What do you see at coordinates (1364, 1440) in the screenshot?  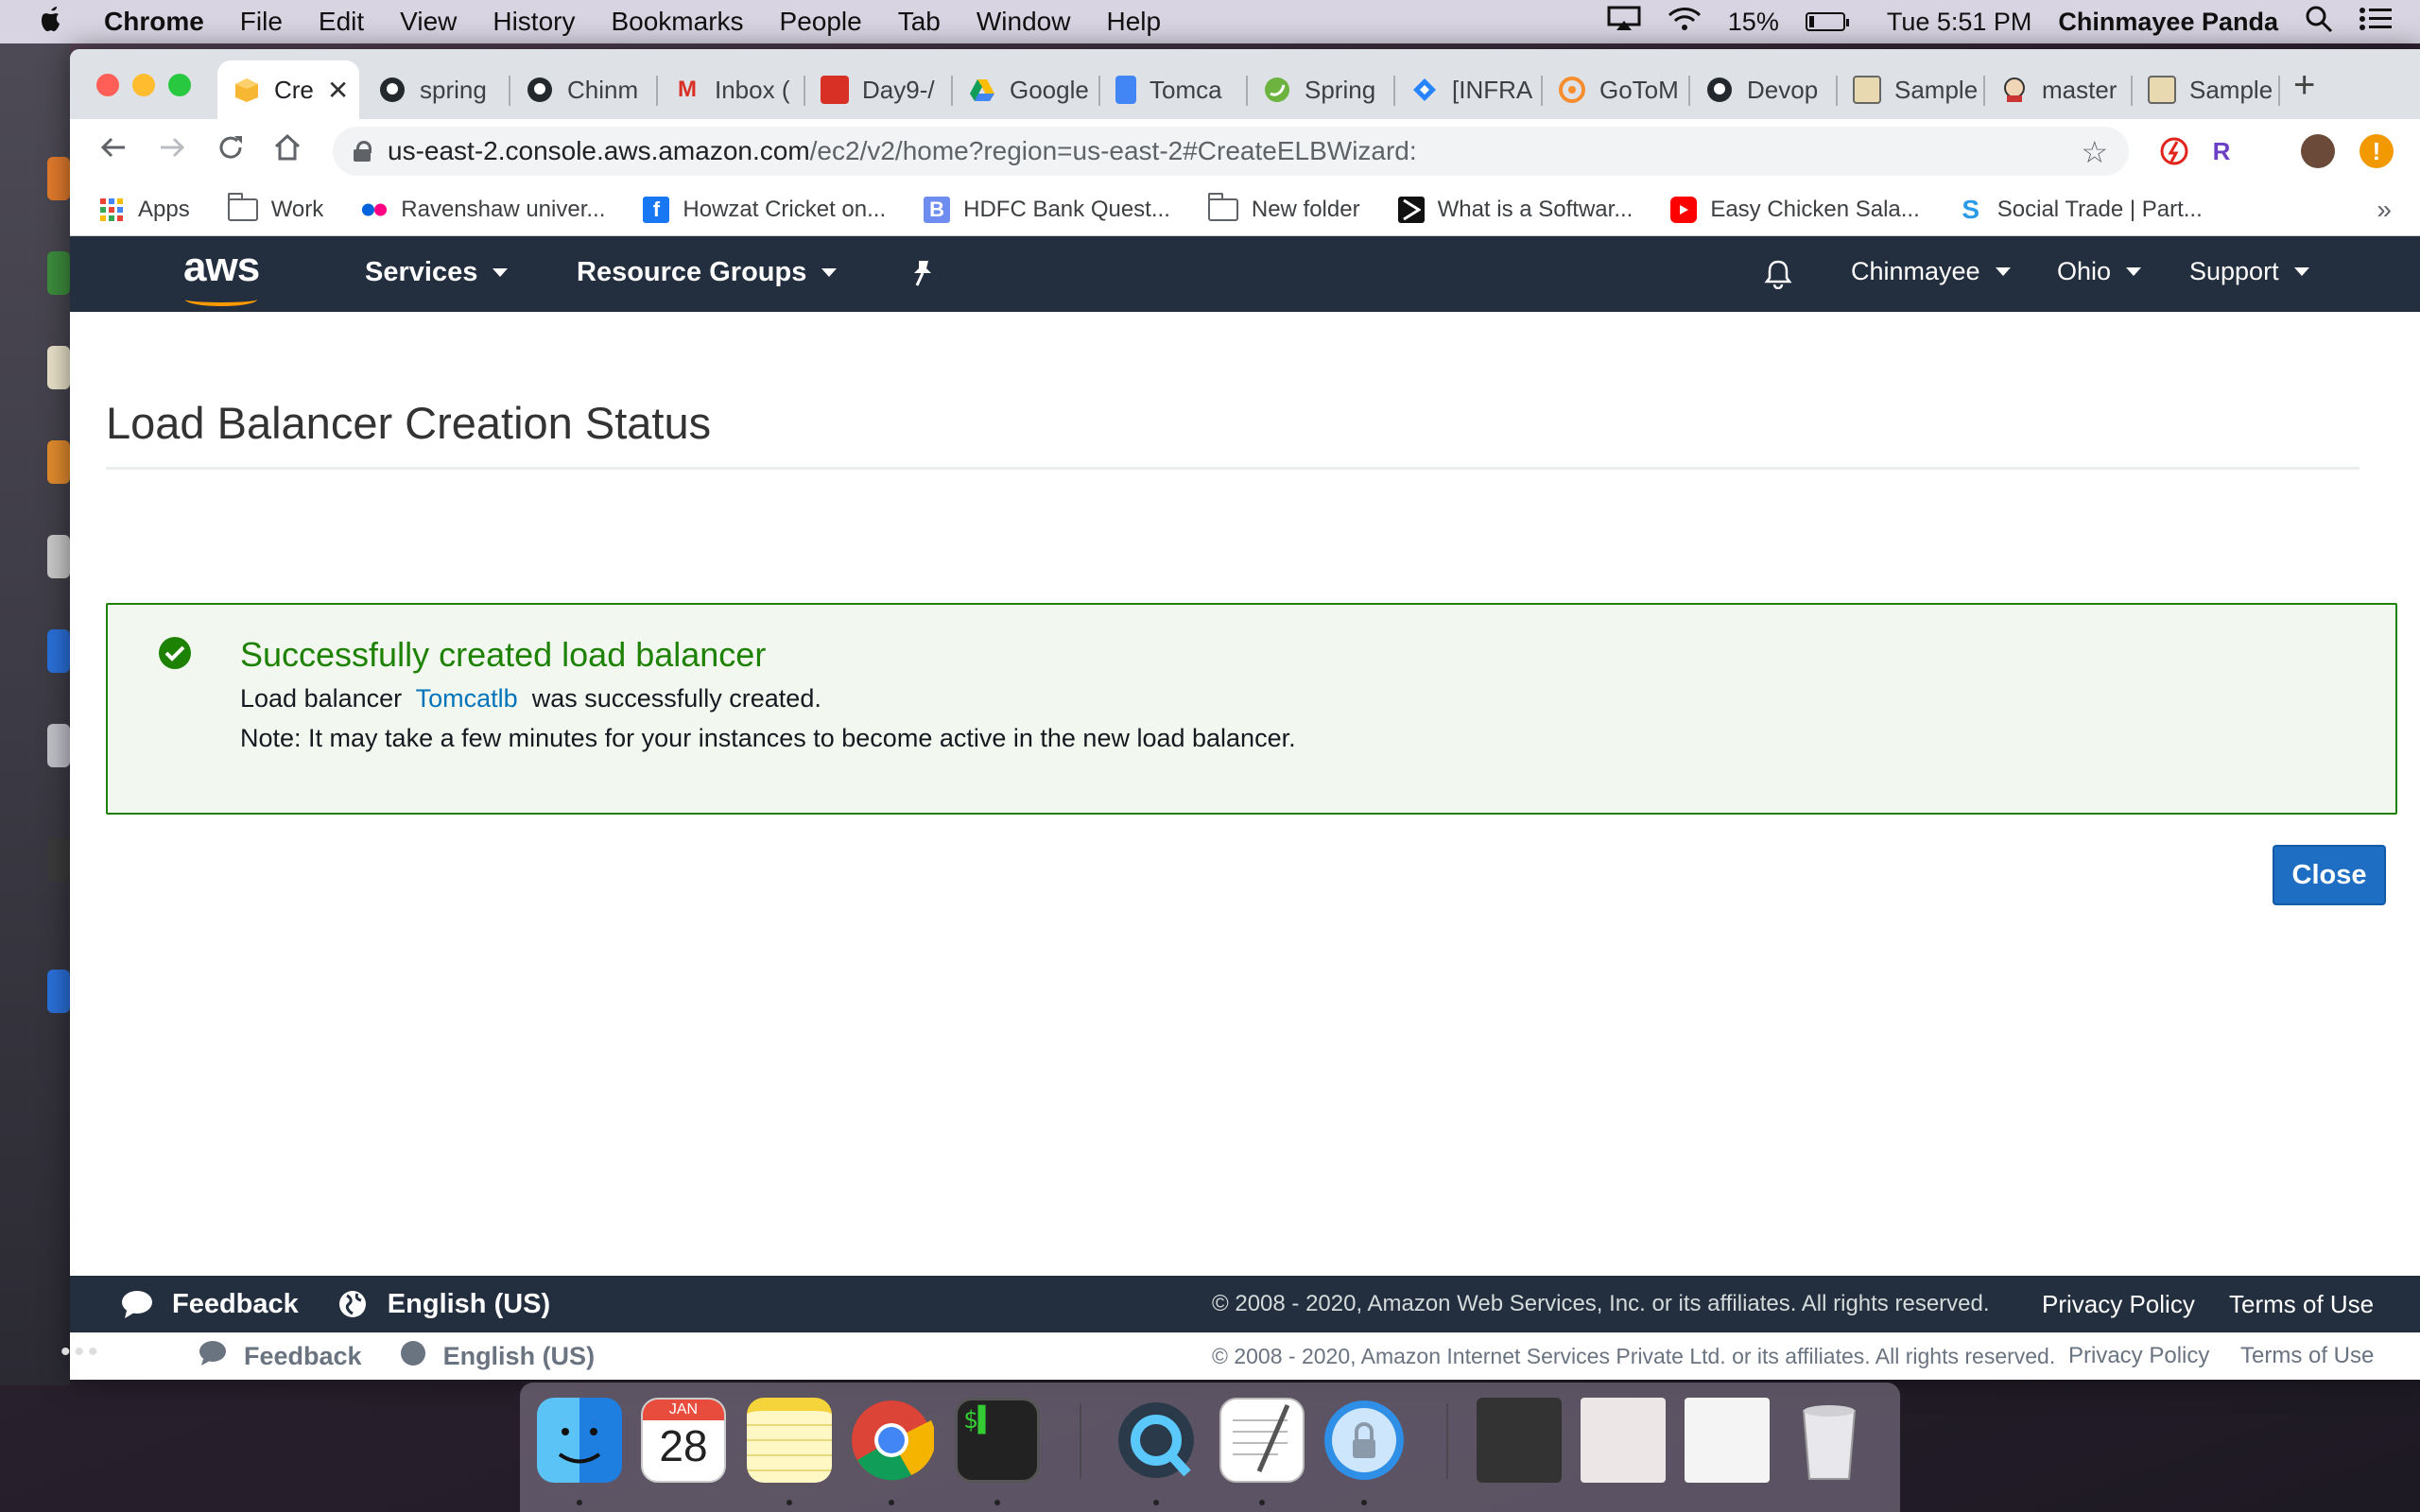 I see `keychain-icon` at bounding box center [1364, 1440].